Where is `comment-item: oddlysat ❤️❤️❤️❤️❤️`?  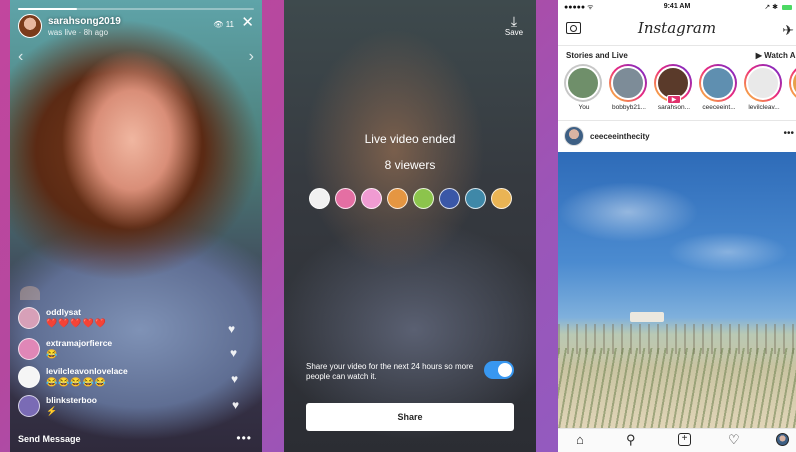 comment-item: oddlysat ❤️❤️❤️❤️❤️ is located at coordinates (62, 318).